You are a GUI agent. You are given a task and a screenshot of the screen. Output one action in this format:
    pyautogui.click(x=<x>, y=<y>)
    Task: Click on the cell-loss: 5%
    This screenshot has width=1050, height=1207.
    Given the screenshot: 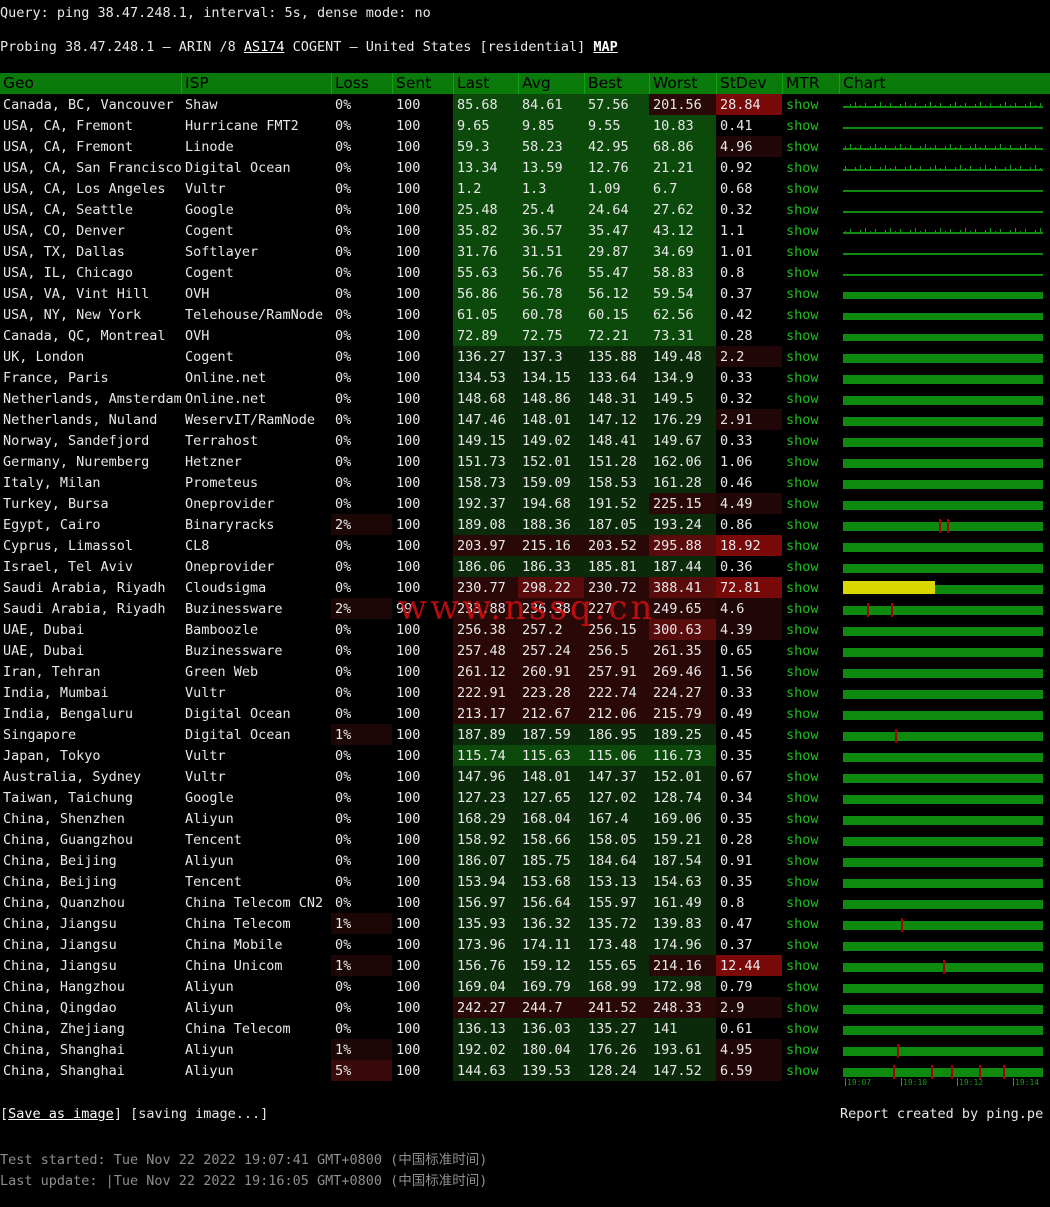 What is the action you would take?
    pyautogui.click(x=343, y=1071)
    